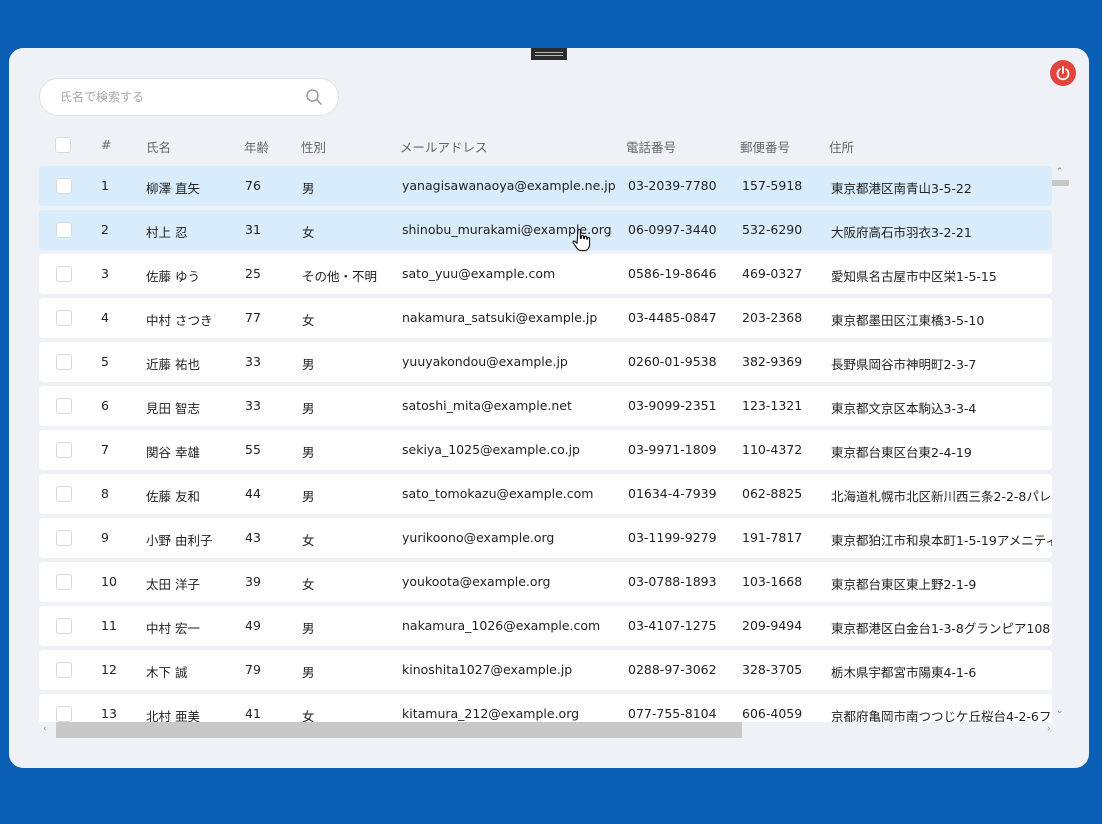 Image resolution: width=1102 pixels, height=824 pixels. Describe the element at coordinates (105, 361) in the screenshot. I see `cell-num: 5` at that location.